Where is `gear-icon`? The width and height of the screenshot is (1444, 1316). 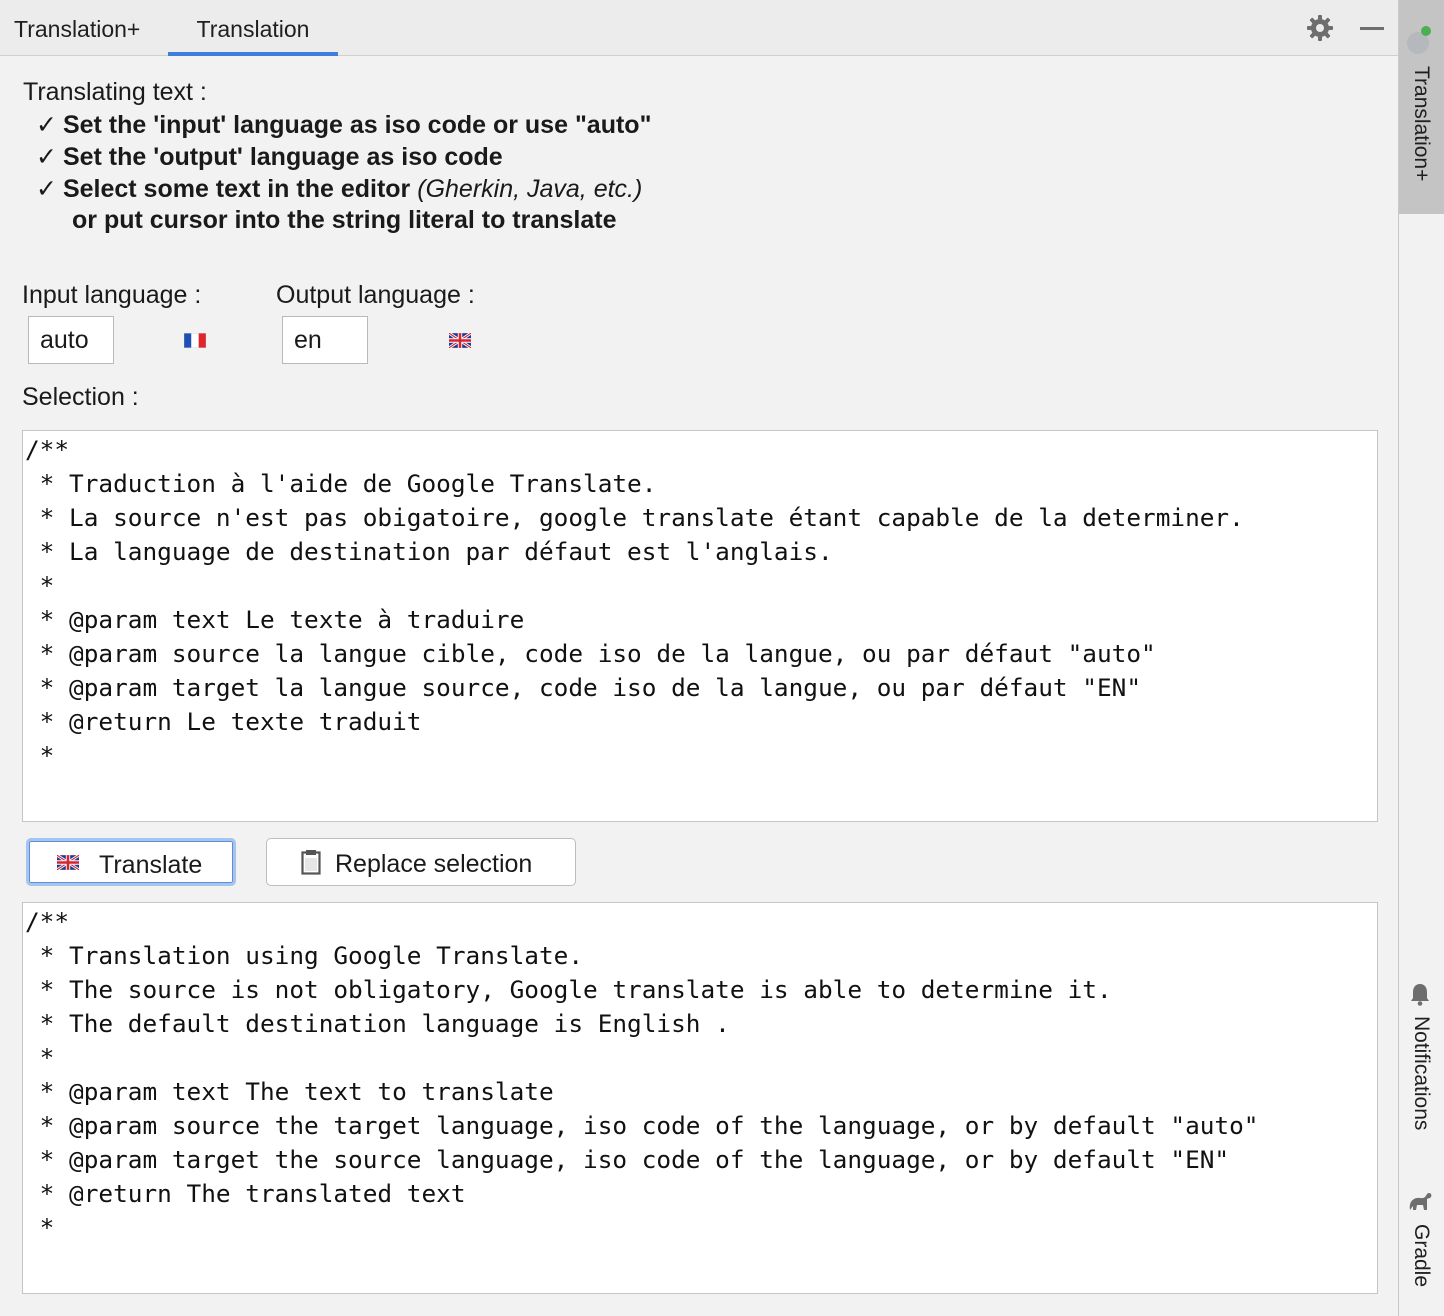 gear-icon is located at coordinates (1320, 28).